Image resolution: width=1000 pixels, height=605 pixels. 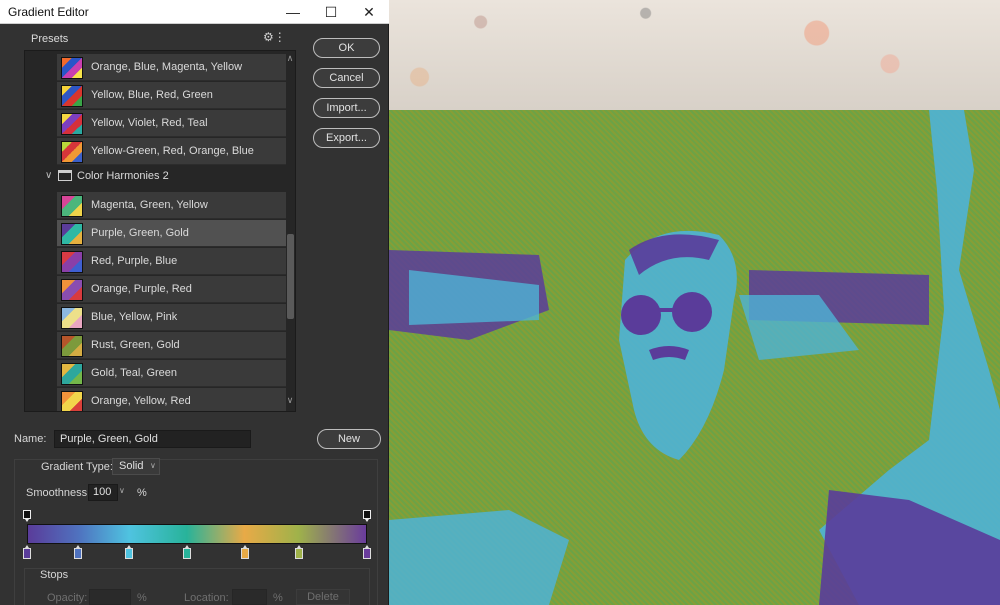 I want to click on preset-folder: ∨ Color Harmonies 2, so click(x=162, y=178).